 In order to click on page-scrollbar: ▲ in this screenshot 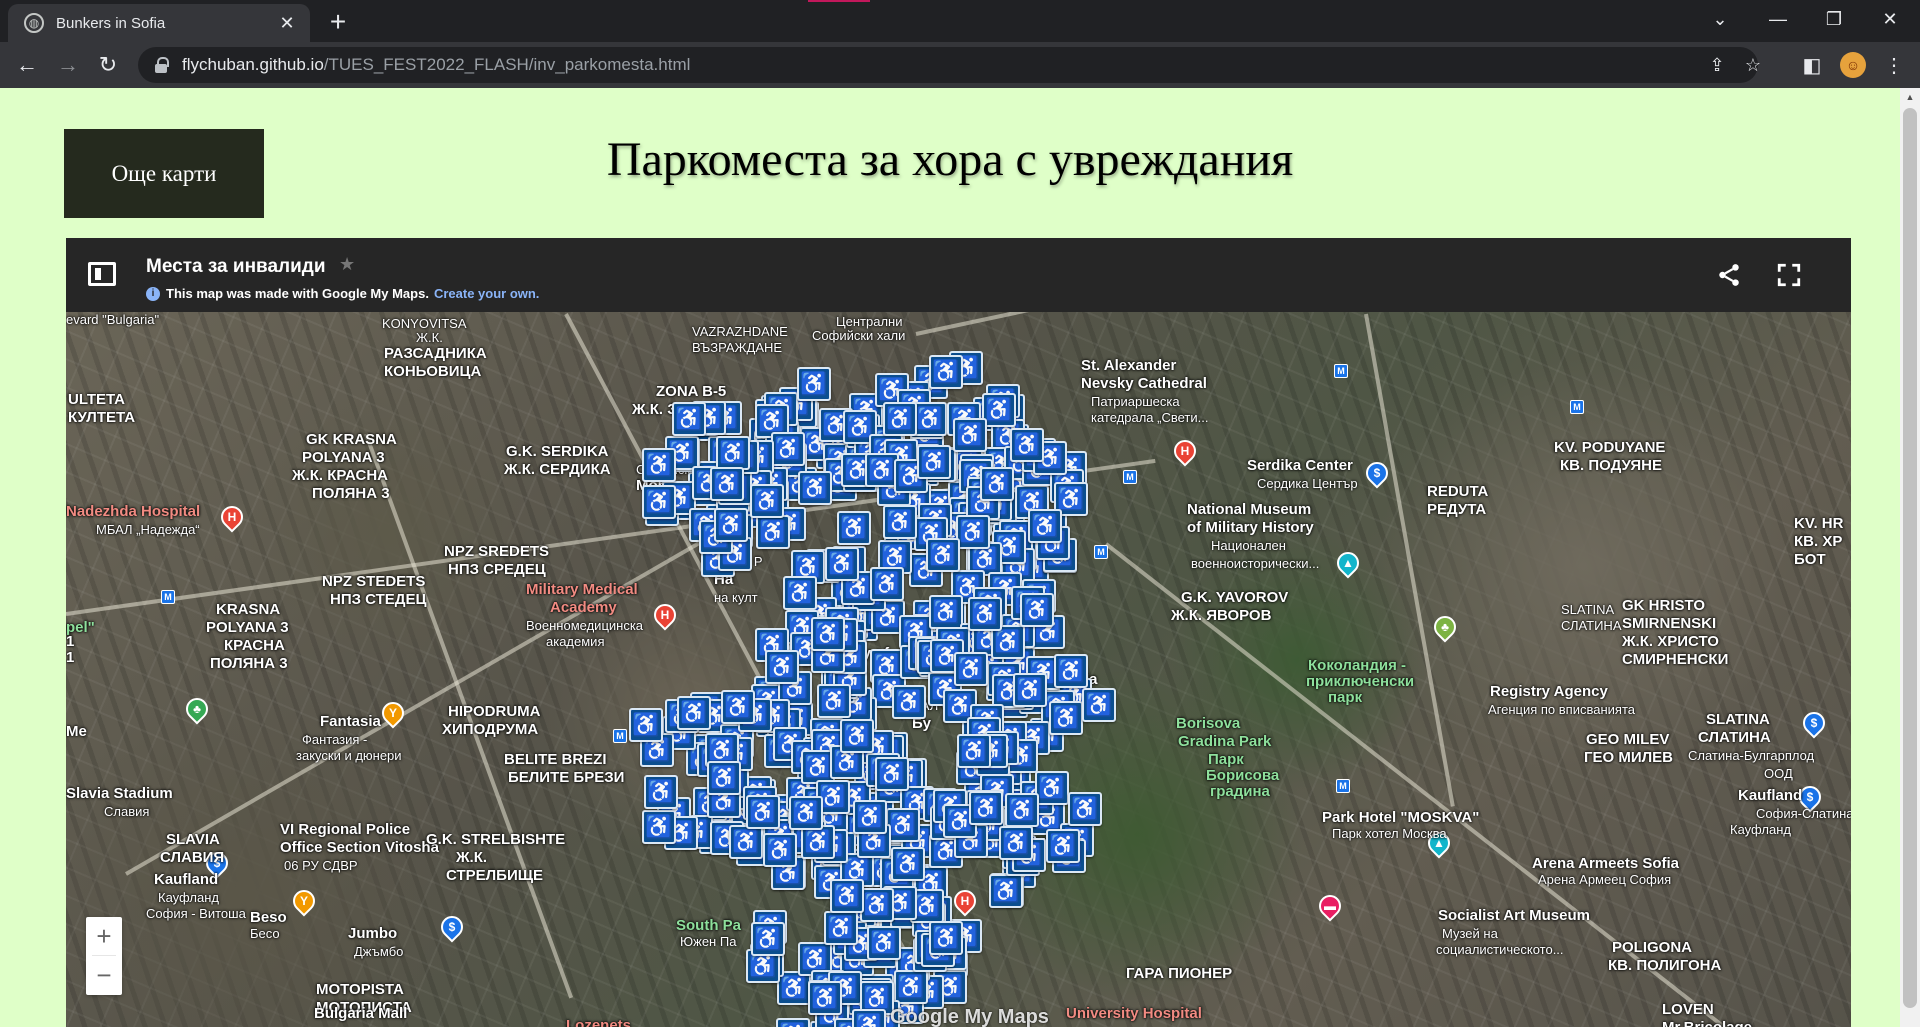, I will do `click(1910, 557)`.